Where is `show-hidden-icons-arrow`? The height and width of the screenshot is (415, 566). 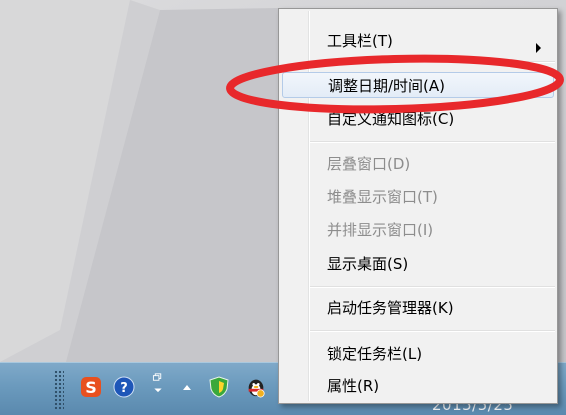 show-hidden-icons-arrow is located at coordinates (187, 387).